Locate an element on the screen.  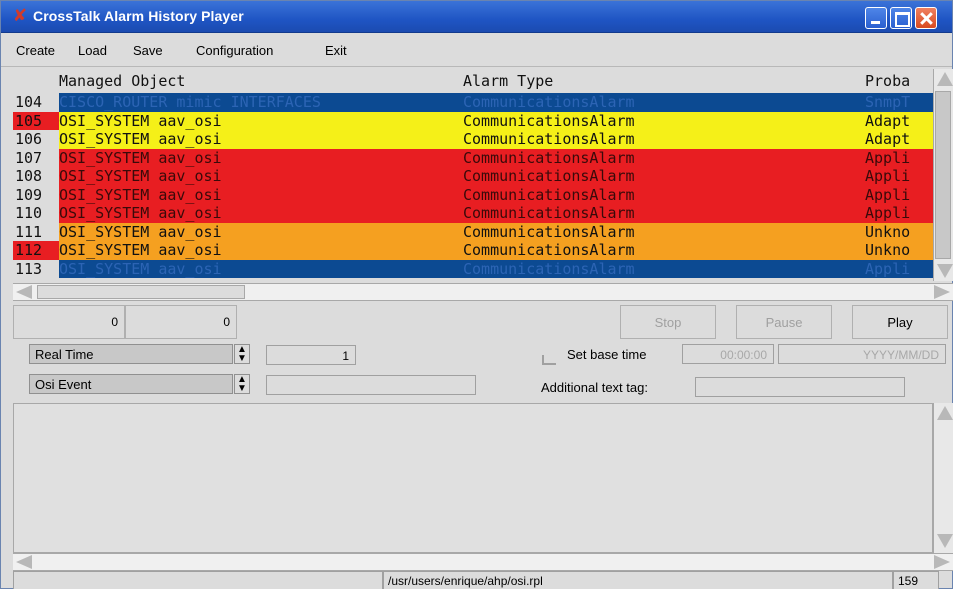
row-number: 109 is located at coordinates (36, 194).